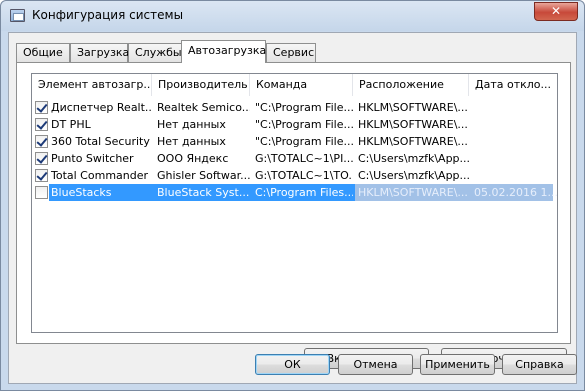  Describe the element at coordinates (291, 52) in the screenshot. I see `tab-tools: Сервис` at that location.